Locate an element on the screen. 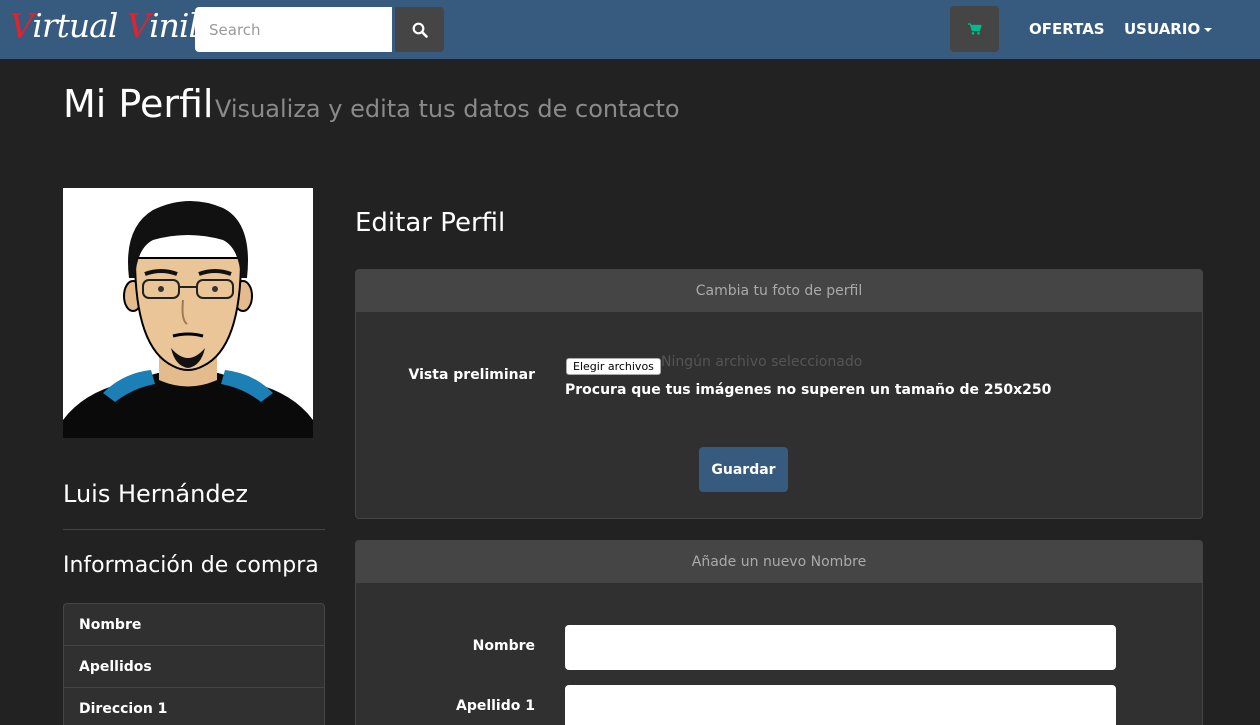  user-name: Luis Hernández is located at coordinates (155, 494).